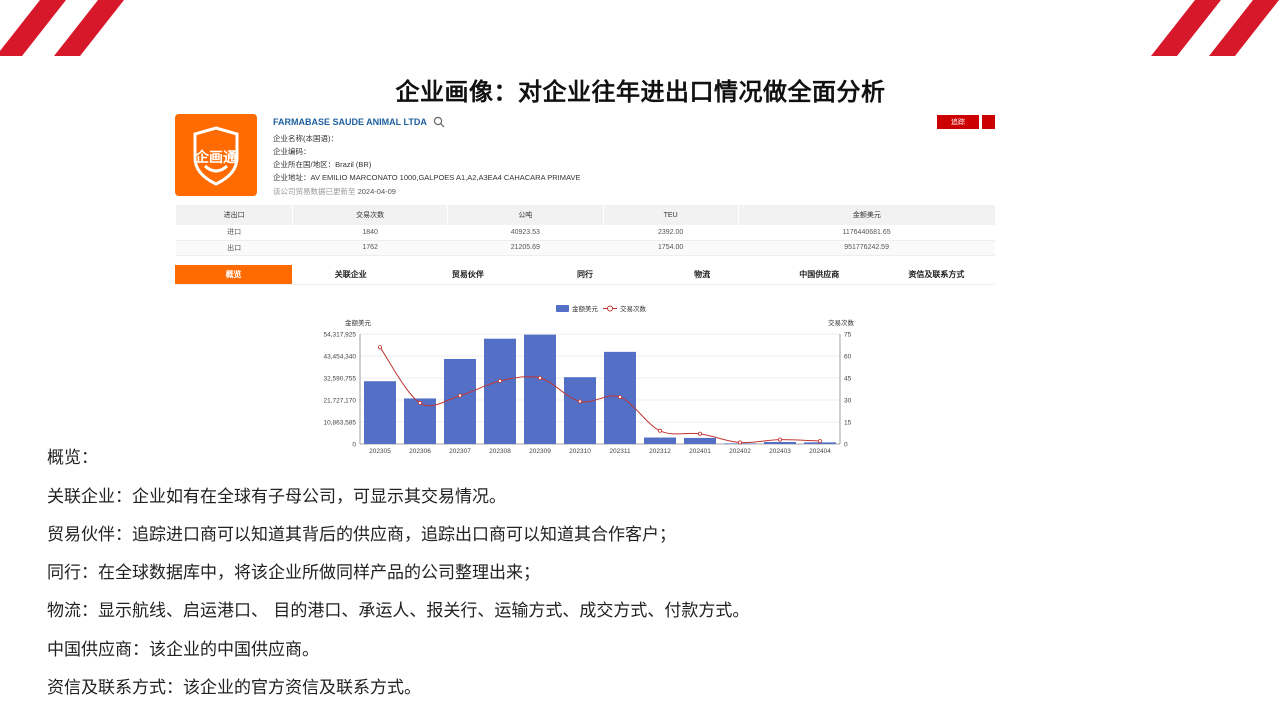  What do you see at coordinates (620, 451) in the screenshot?
I see `x-tick-label: 202311` at bounding box center [620, 451].